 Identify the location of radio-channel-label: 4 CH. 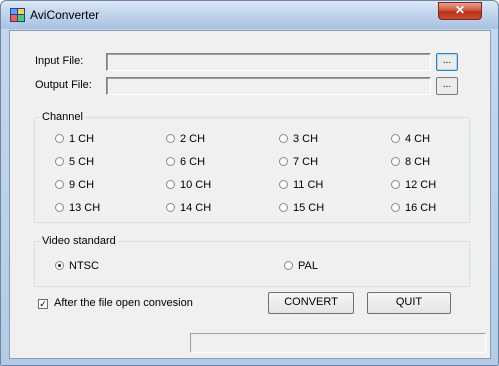
(418, 139).